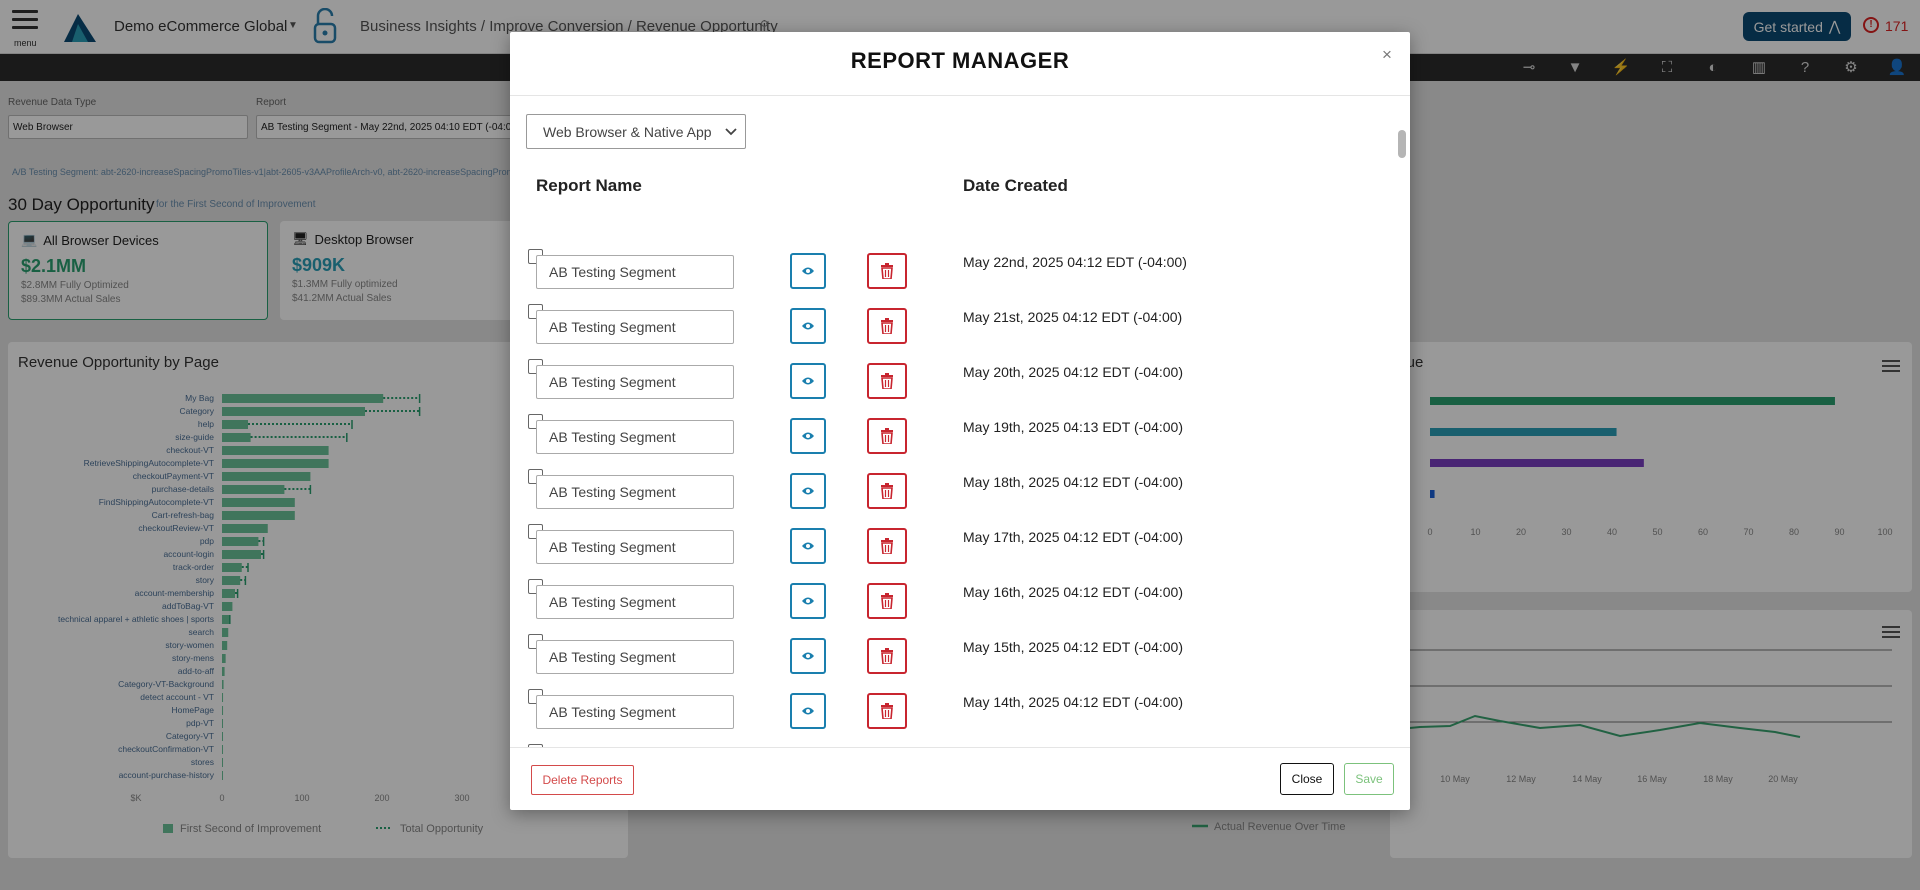 Image resolution: width=1920 pixels, height=890 pixels. I want to click on report-row: May 19th, 2025 04:13 EDT (-04:00), so click(960, 436).